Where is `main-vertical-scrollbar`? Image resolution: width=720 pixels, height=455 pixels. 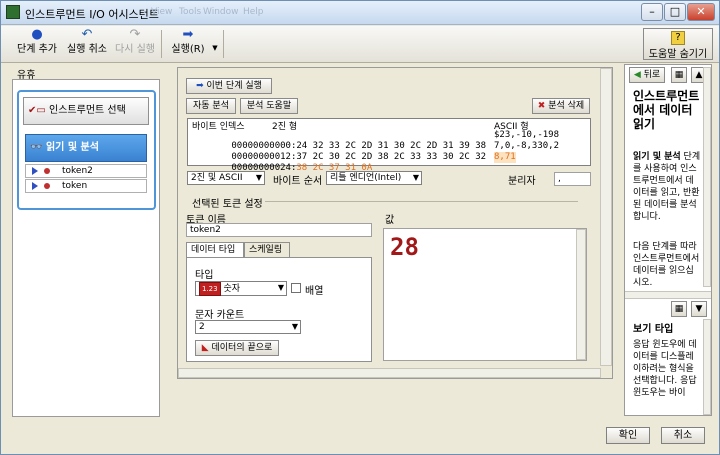
main-vertical-scrollbar is located at coordinates (606, 217).